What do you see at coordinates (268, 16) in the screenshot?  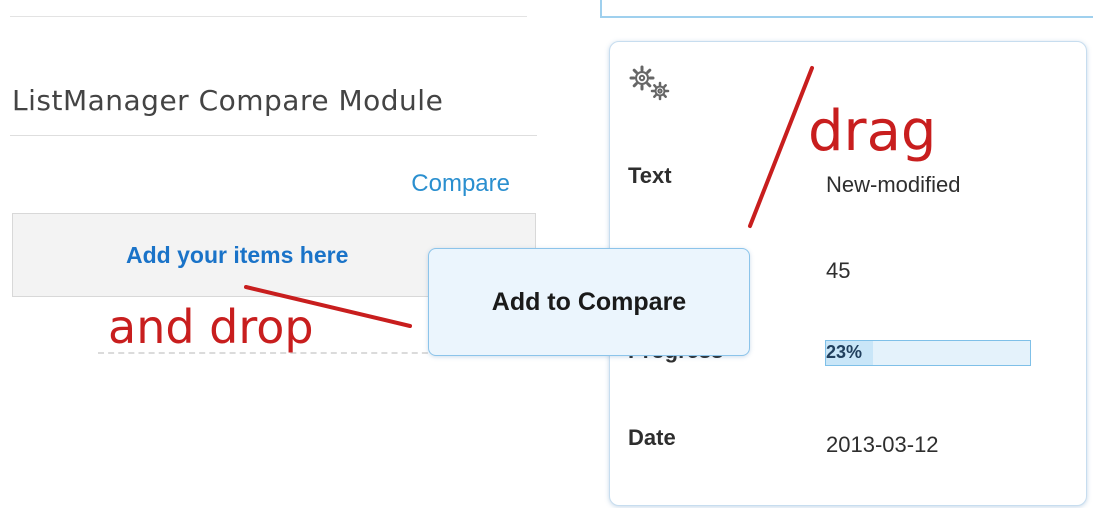 I see `top-divider` at bounding box center [268, 16].